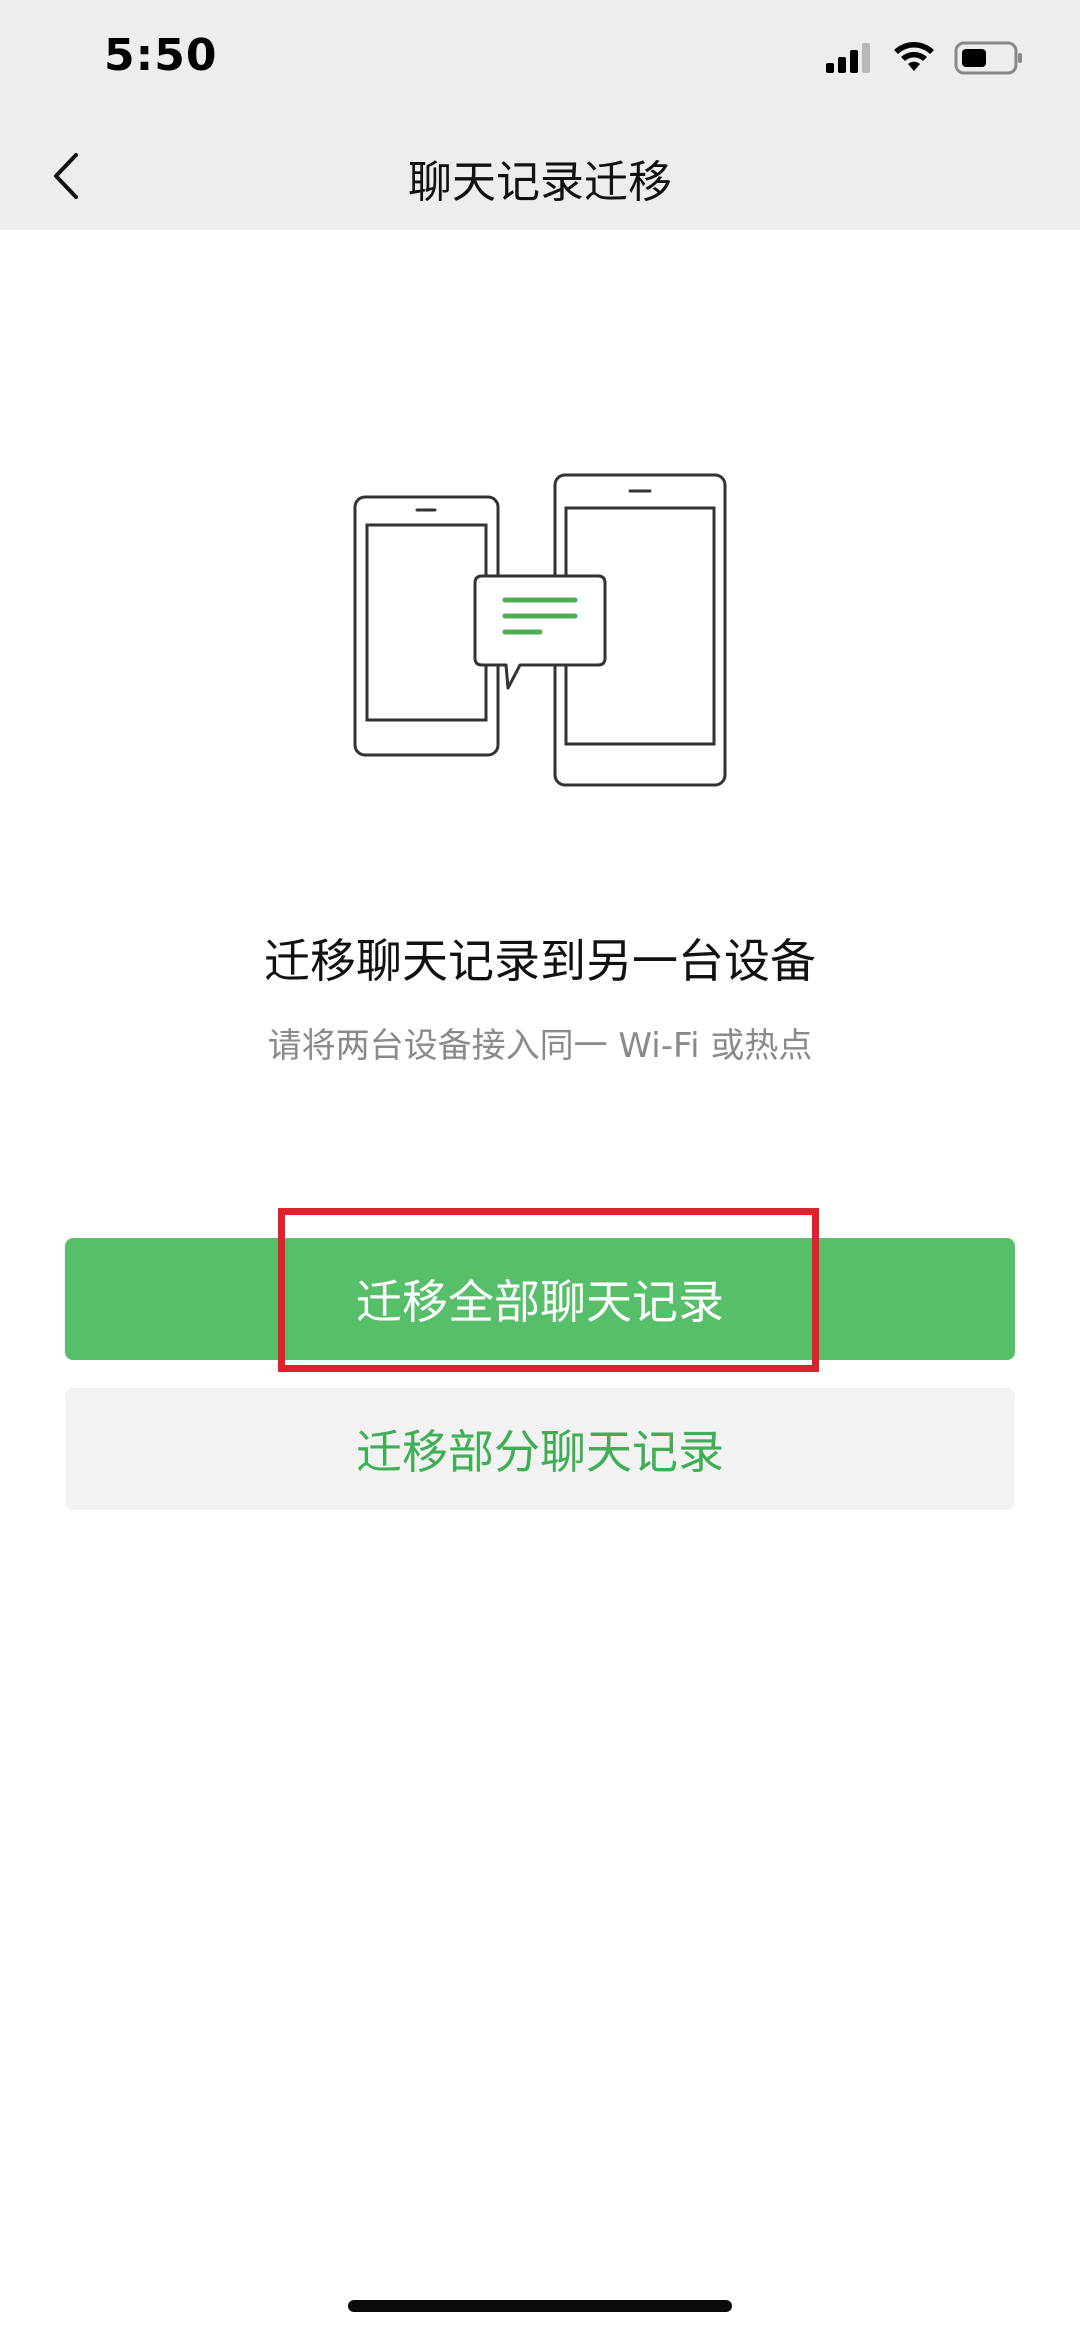 This screenshot has height=2337, width=1080. Describe the element at coordinates (540, 1449) in the screenshot. I see `migrate-partial-button: 迁移部分聊天记录` at that location.